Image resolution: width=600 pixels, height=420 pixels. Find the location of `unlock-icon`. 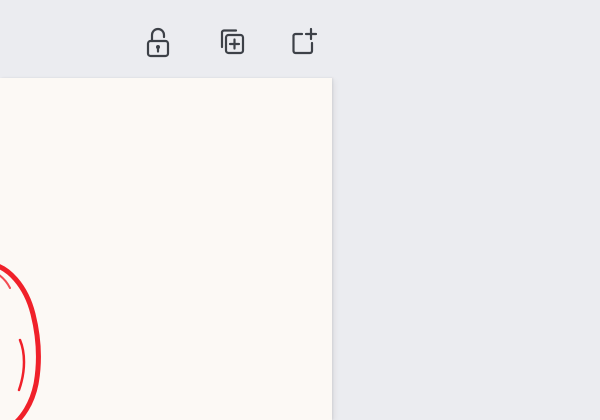

unlock-icon is located at coordinates (158, 42).